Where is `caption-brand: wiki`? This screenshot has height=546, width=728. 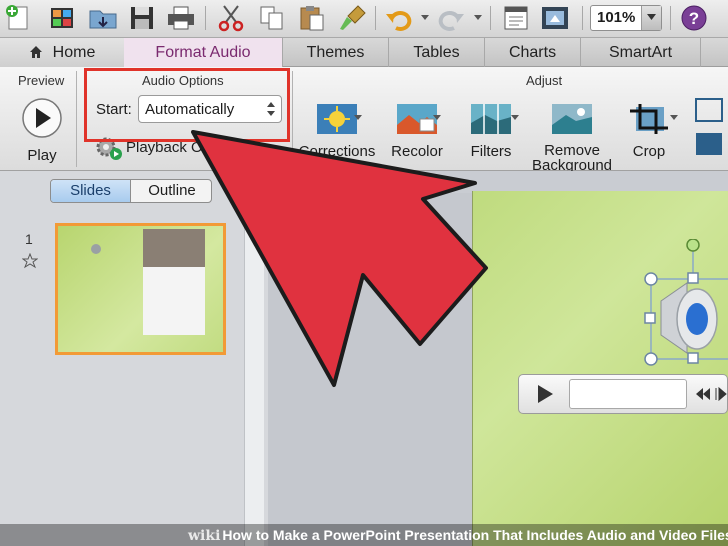 caption-brand: wiki is located at coordinates (204, 536).